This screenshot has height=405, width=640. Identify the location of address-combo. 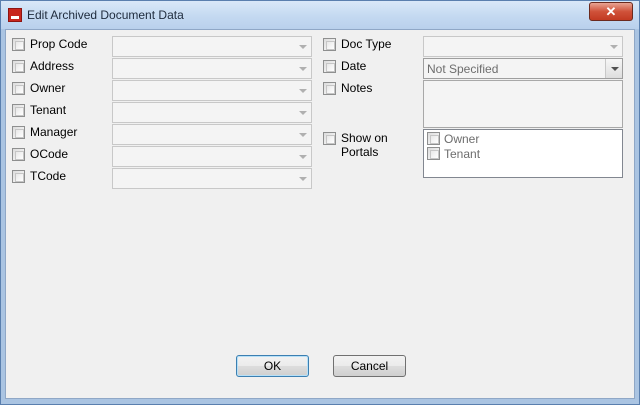
(212, 68).